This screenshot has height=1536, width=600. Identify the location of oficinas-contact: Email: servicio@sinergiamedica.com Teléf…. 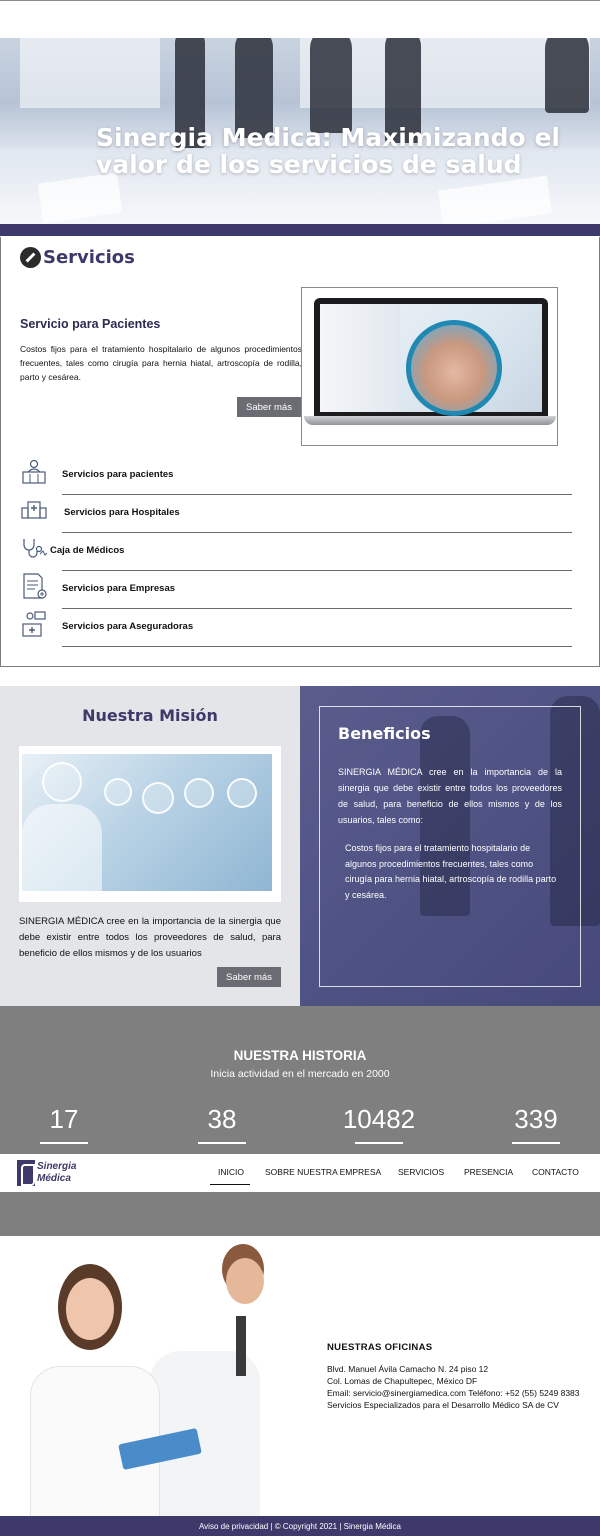
(453, 1393).